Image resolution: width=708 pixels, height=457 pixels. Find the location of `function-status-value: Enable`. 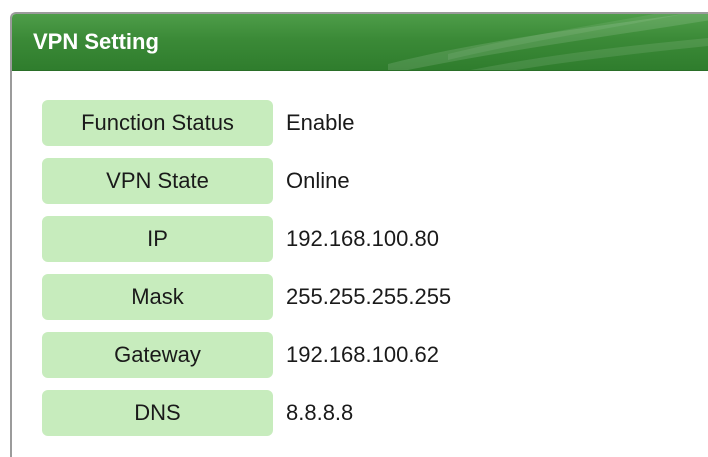

function-status-value: Enable is located at coordinates (320, 122).